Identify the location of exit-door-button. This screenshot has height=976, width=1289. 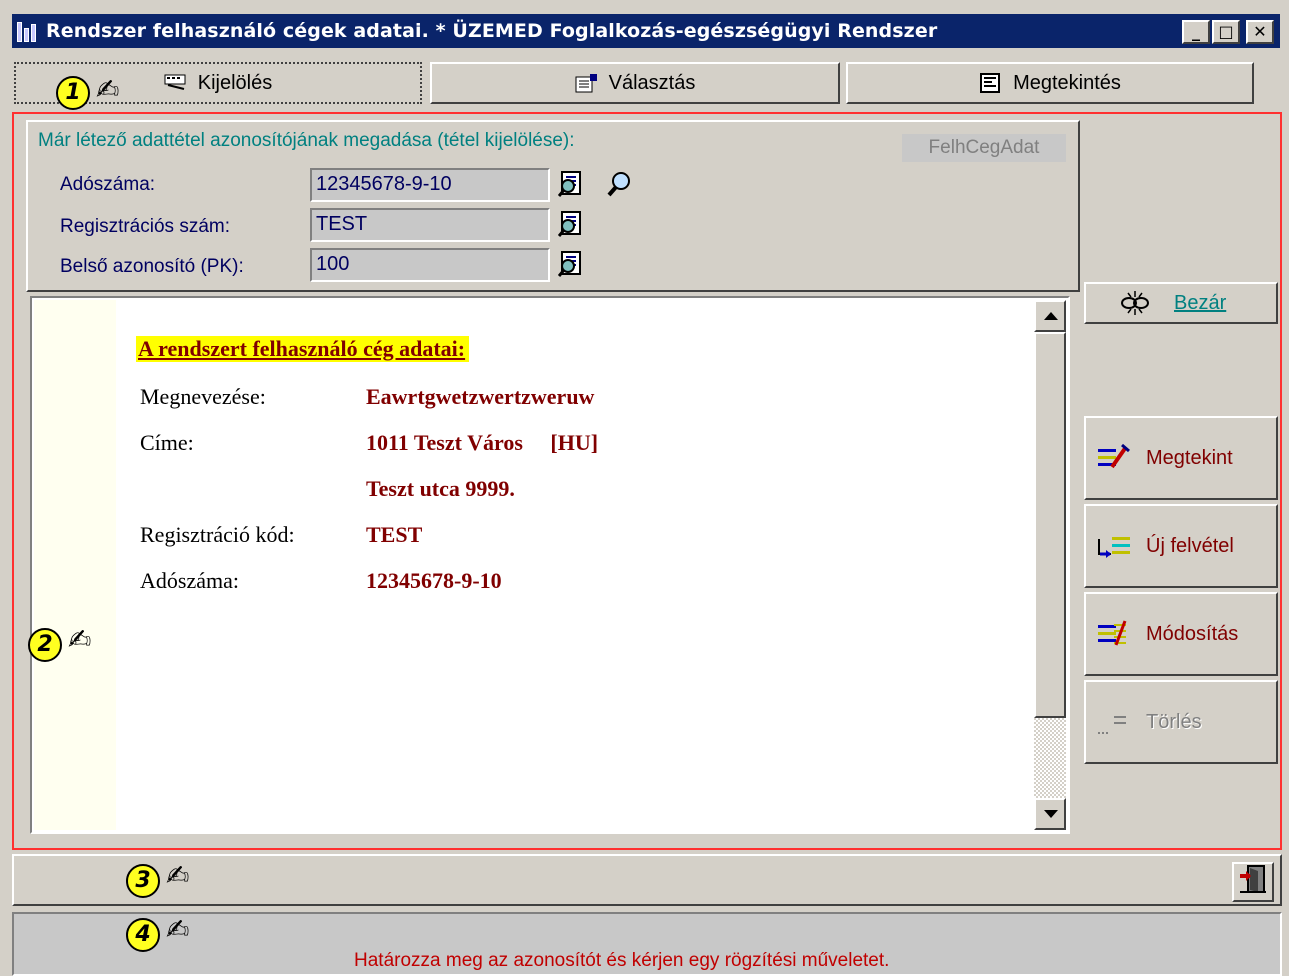
(1253, 882).